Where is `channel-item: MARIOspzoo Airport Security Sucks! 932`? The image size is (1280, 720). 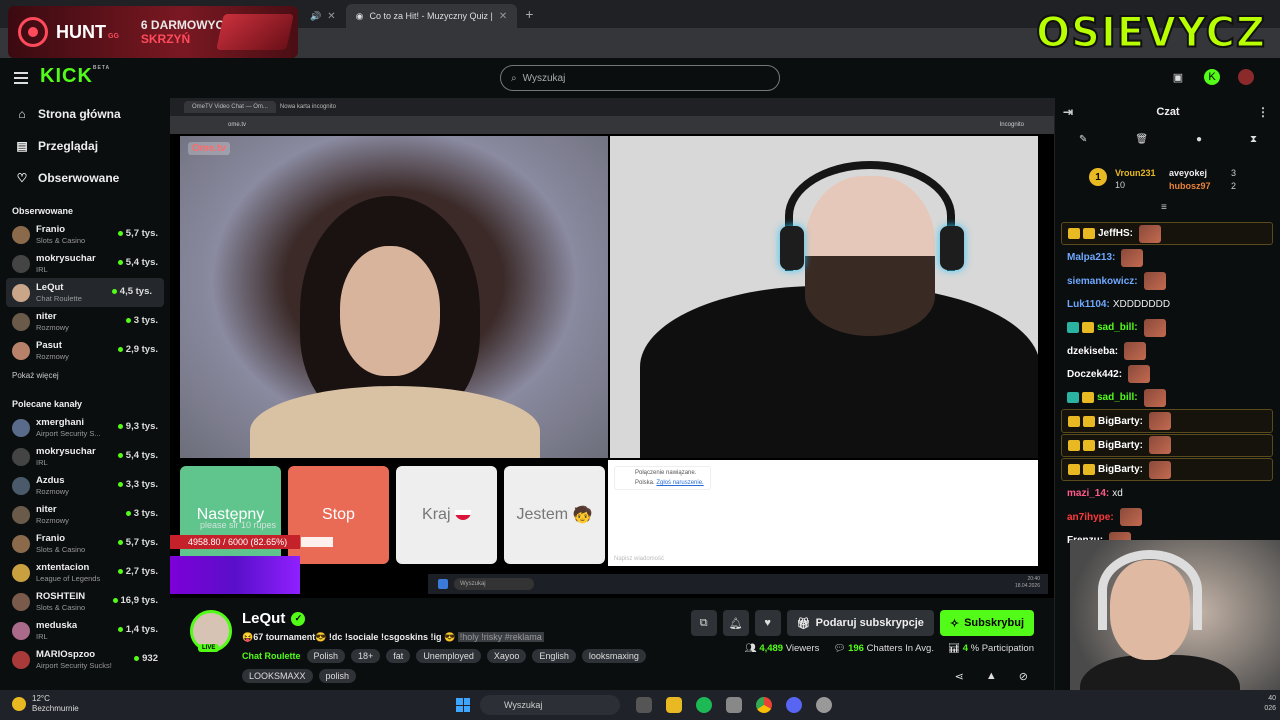
channel-item: MARIOspzoo Airport Security Sucks! 932 is located at coordinates (85, 659).